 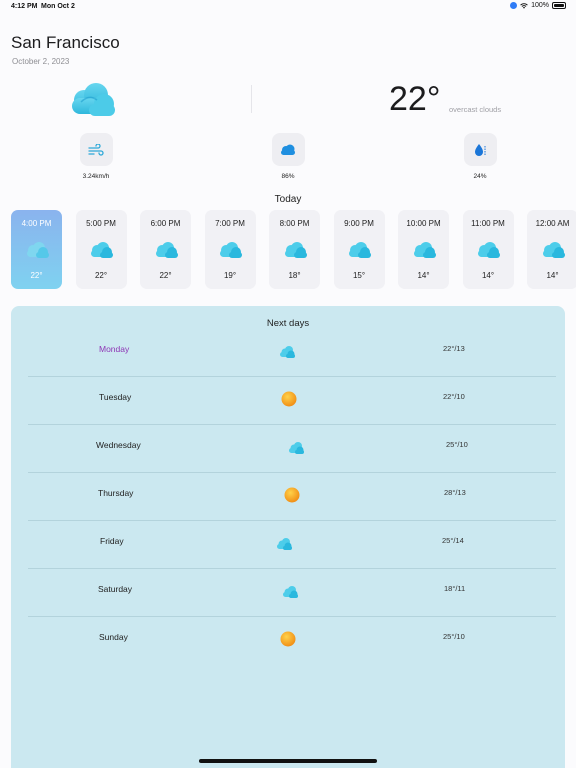 What do you see at coordinates (165, 223) in the screenshot?
I see `hour-time: 6:00 PM` at bounding box center [165, 223].